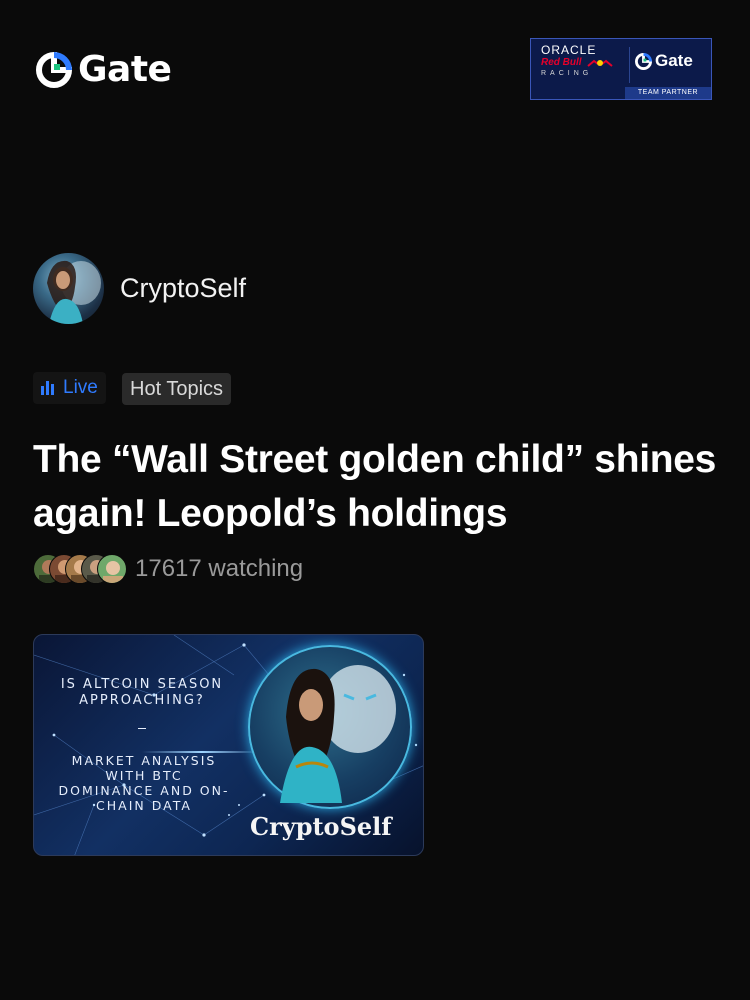 The image size is (750, 1000). I want to click on partner-gate-logo: Gate, so click(664, 61).